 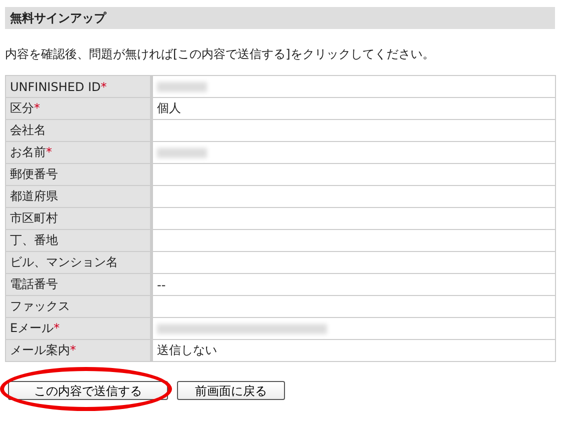 I want to click on field-label: 市区町村, so click(x=79, y=219).